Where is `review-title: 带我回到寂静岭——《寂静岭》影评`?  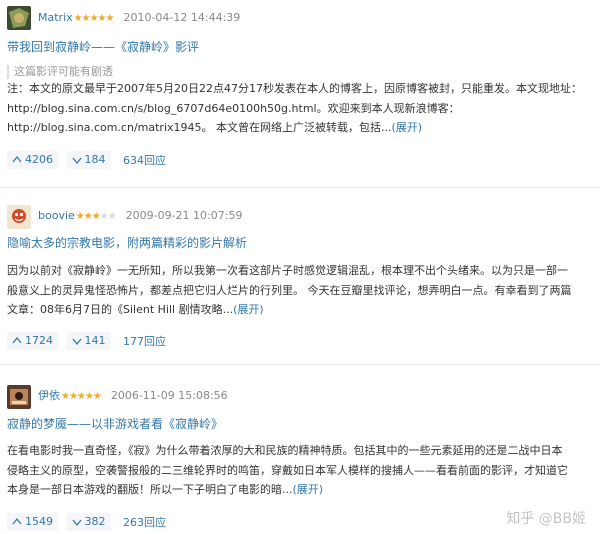
review-title: 带我回到寂静岭——《寂静岭》影评 is located at coordinates (103, 47).